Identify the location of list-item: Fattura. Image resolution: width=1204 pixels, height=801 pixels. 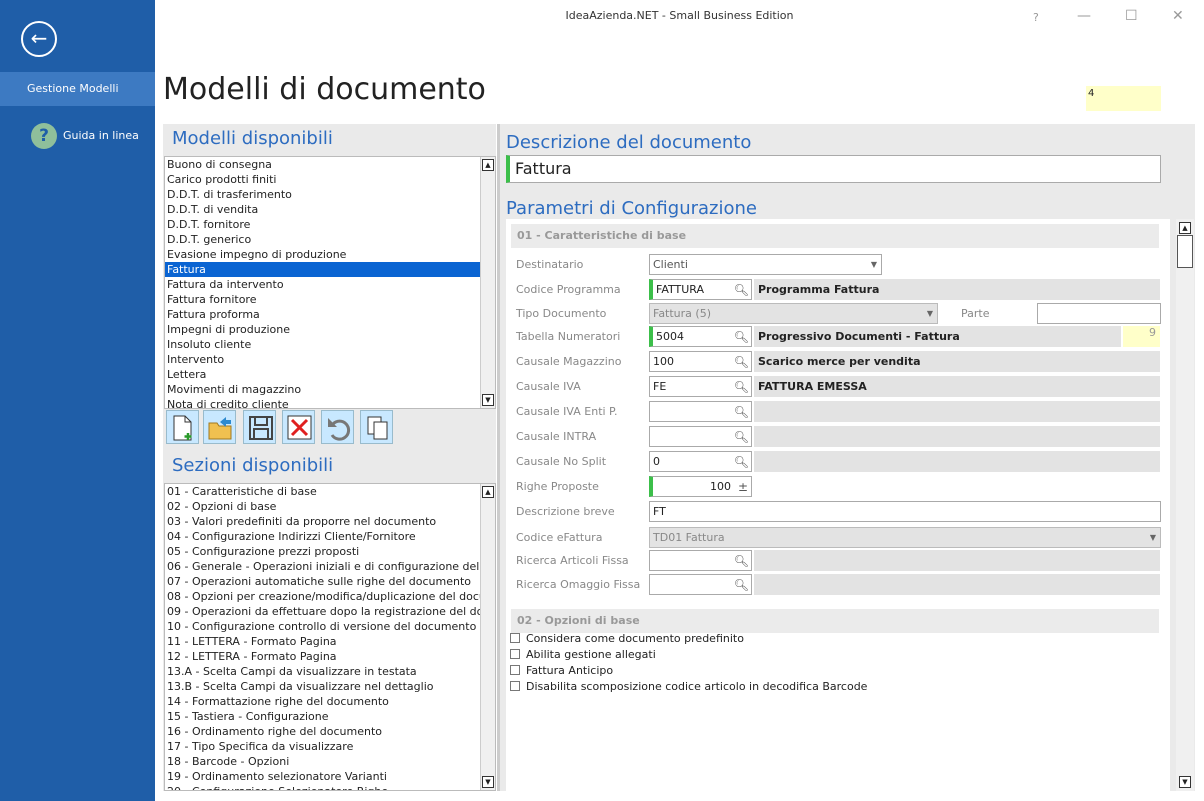
(330, 269).